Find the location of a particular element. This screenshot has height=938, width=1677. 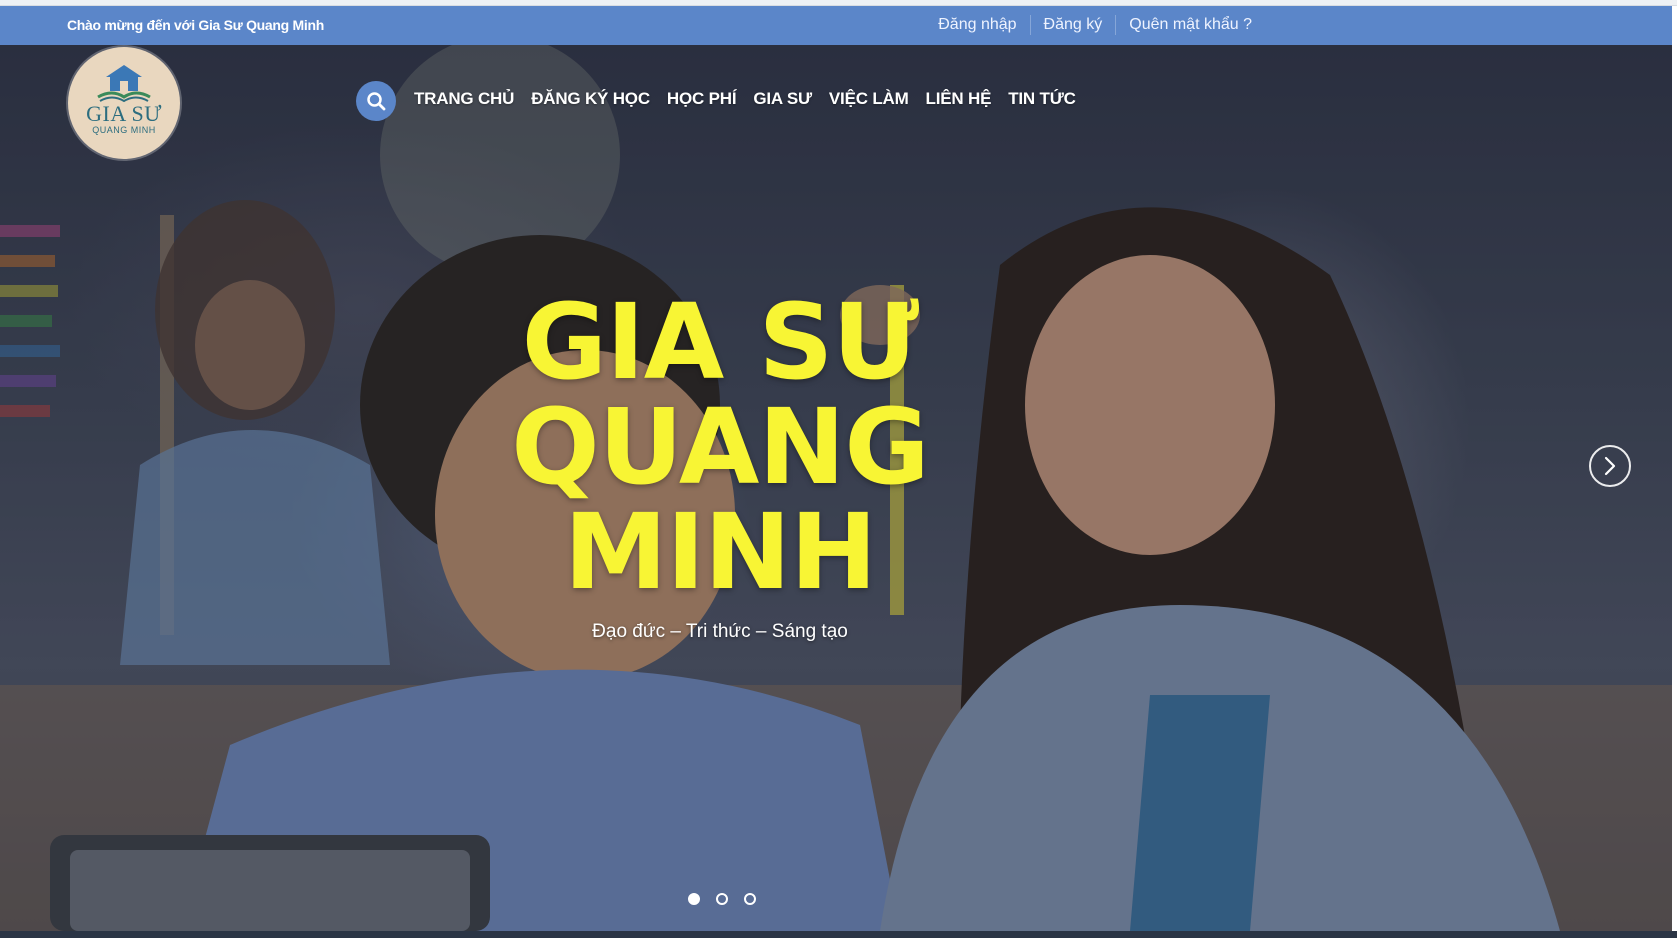

nav-home: TRANG CHỦ is located at coordinates (464, 99).